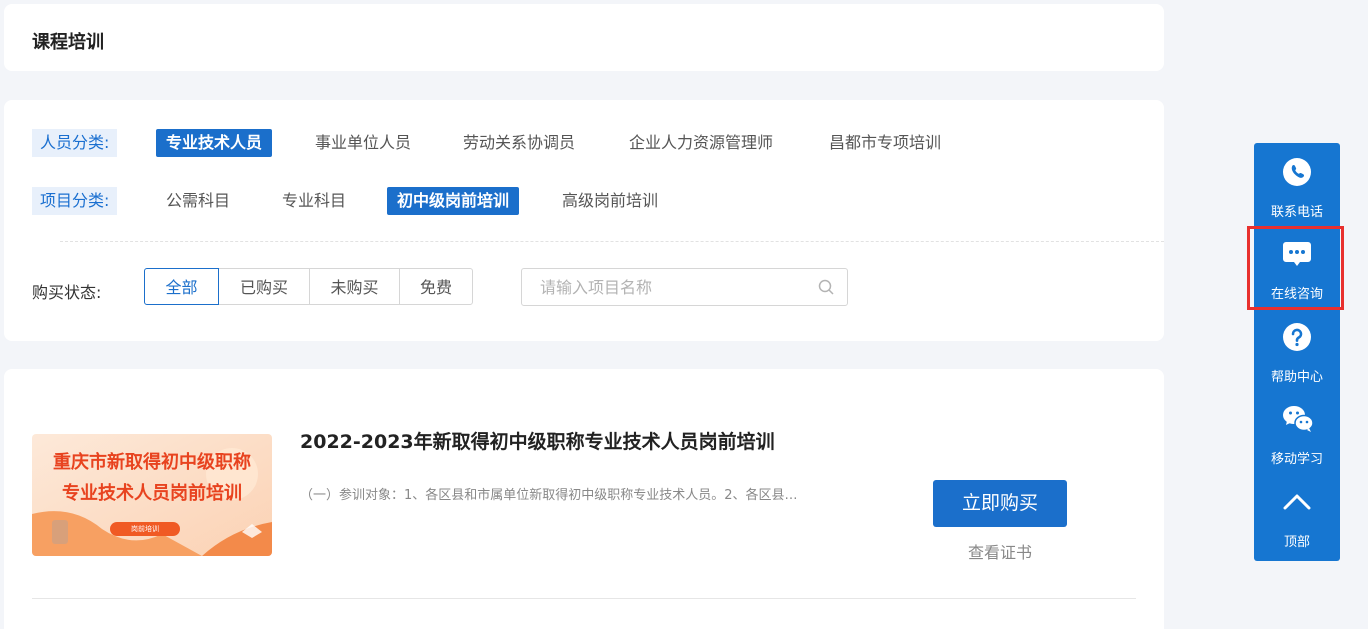 Image resolution: width=1368 pixels, height=629 pixels. What do you see at coordinates (314, 201) in the screenshot?
I see `project-option-specialty: 专业科目` at bounding box center [314, 201].